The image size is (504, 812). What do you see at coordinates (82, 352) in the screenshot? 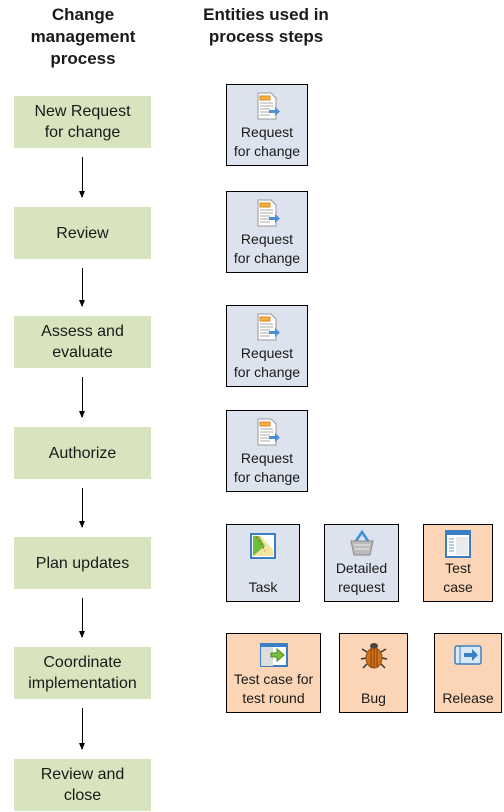
I see `label-line: evaluate` at bounding box center [82, 352].